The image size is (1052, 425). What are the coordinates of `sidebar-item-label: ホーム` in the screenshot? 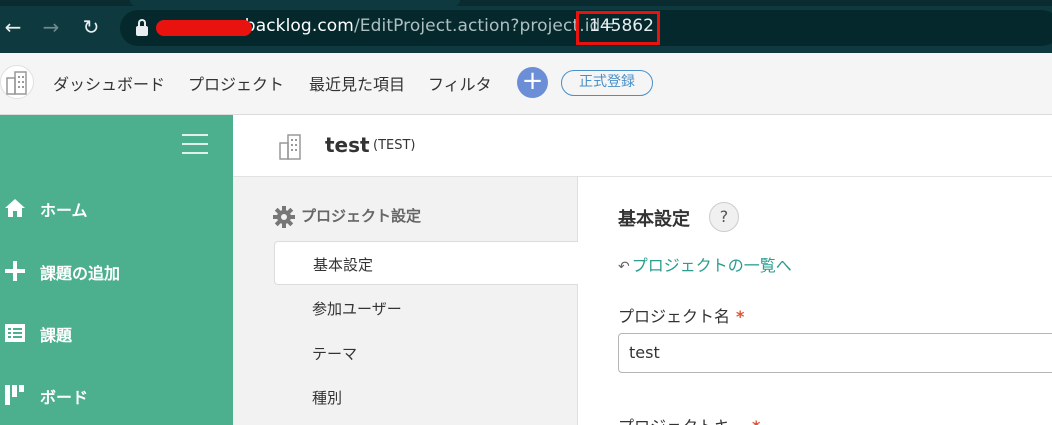 It's located at (64, 210).